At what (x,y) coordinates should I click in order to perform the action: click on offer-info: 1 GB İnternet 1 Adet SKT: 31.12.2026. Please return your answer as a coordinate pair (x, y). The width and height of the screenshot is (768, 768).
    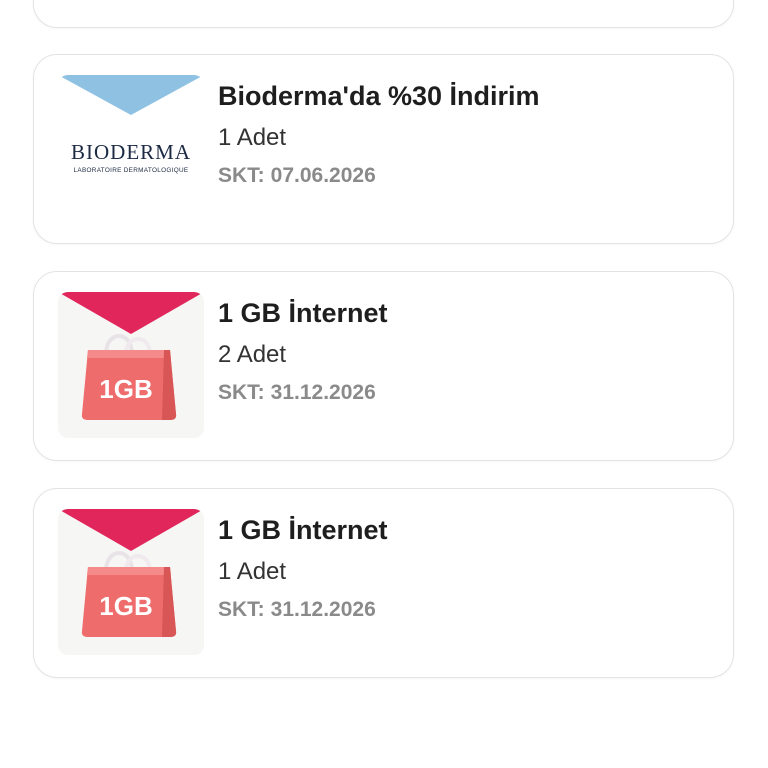
    Looking at the image, I should click on (465, 568).